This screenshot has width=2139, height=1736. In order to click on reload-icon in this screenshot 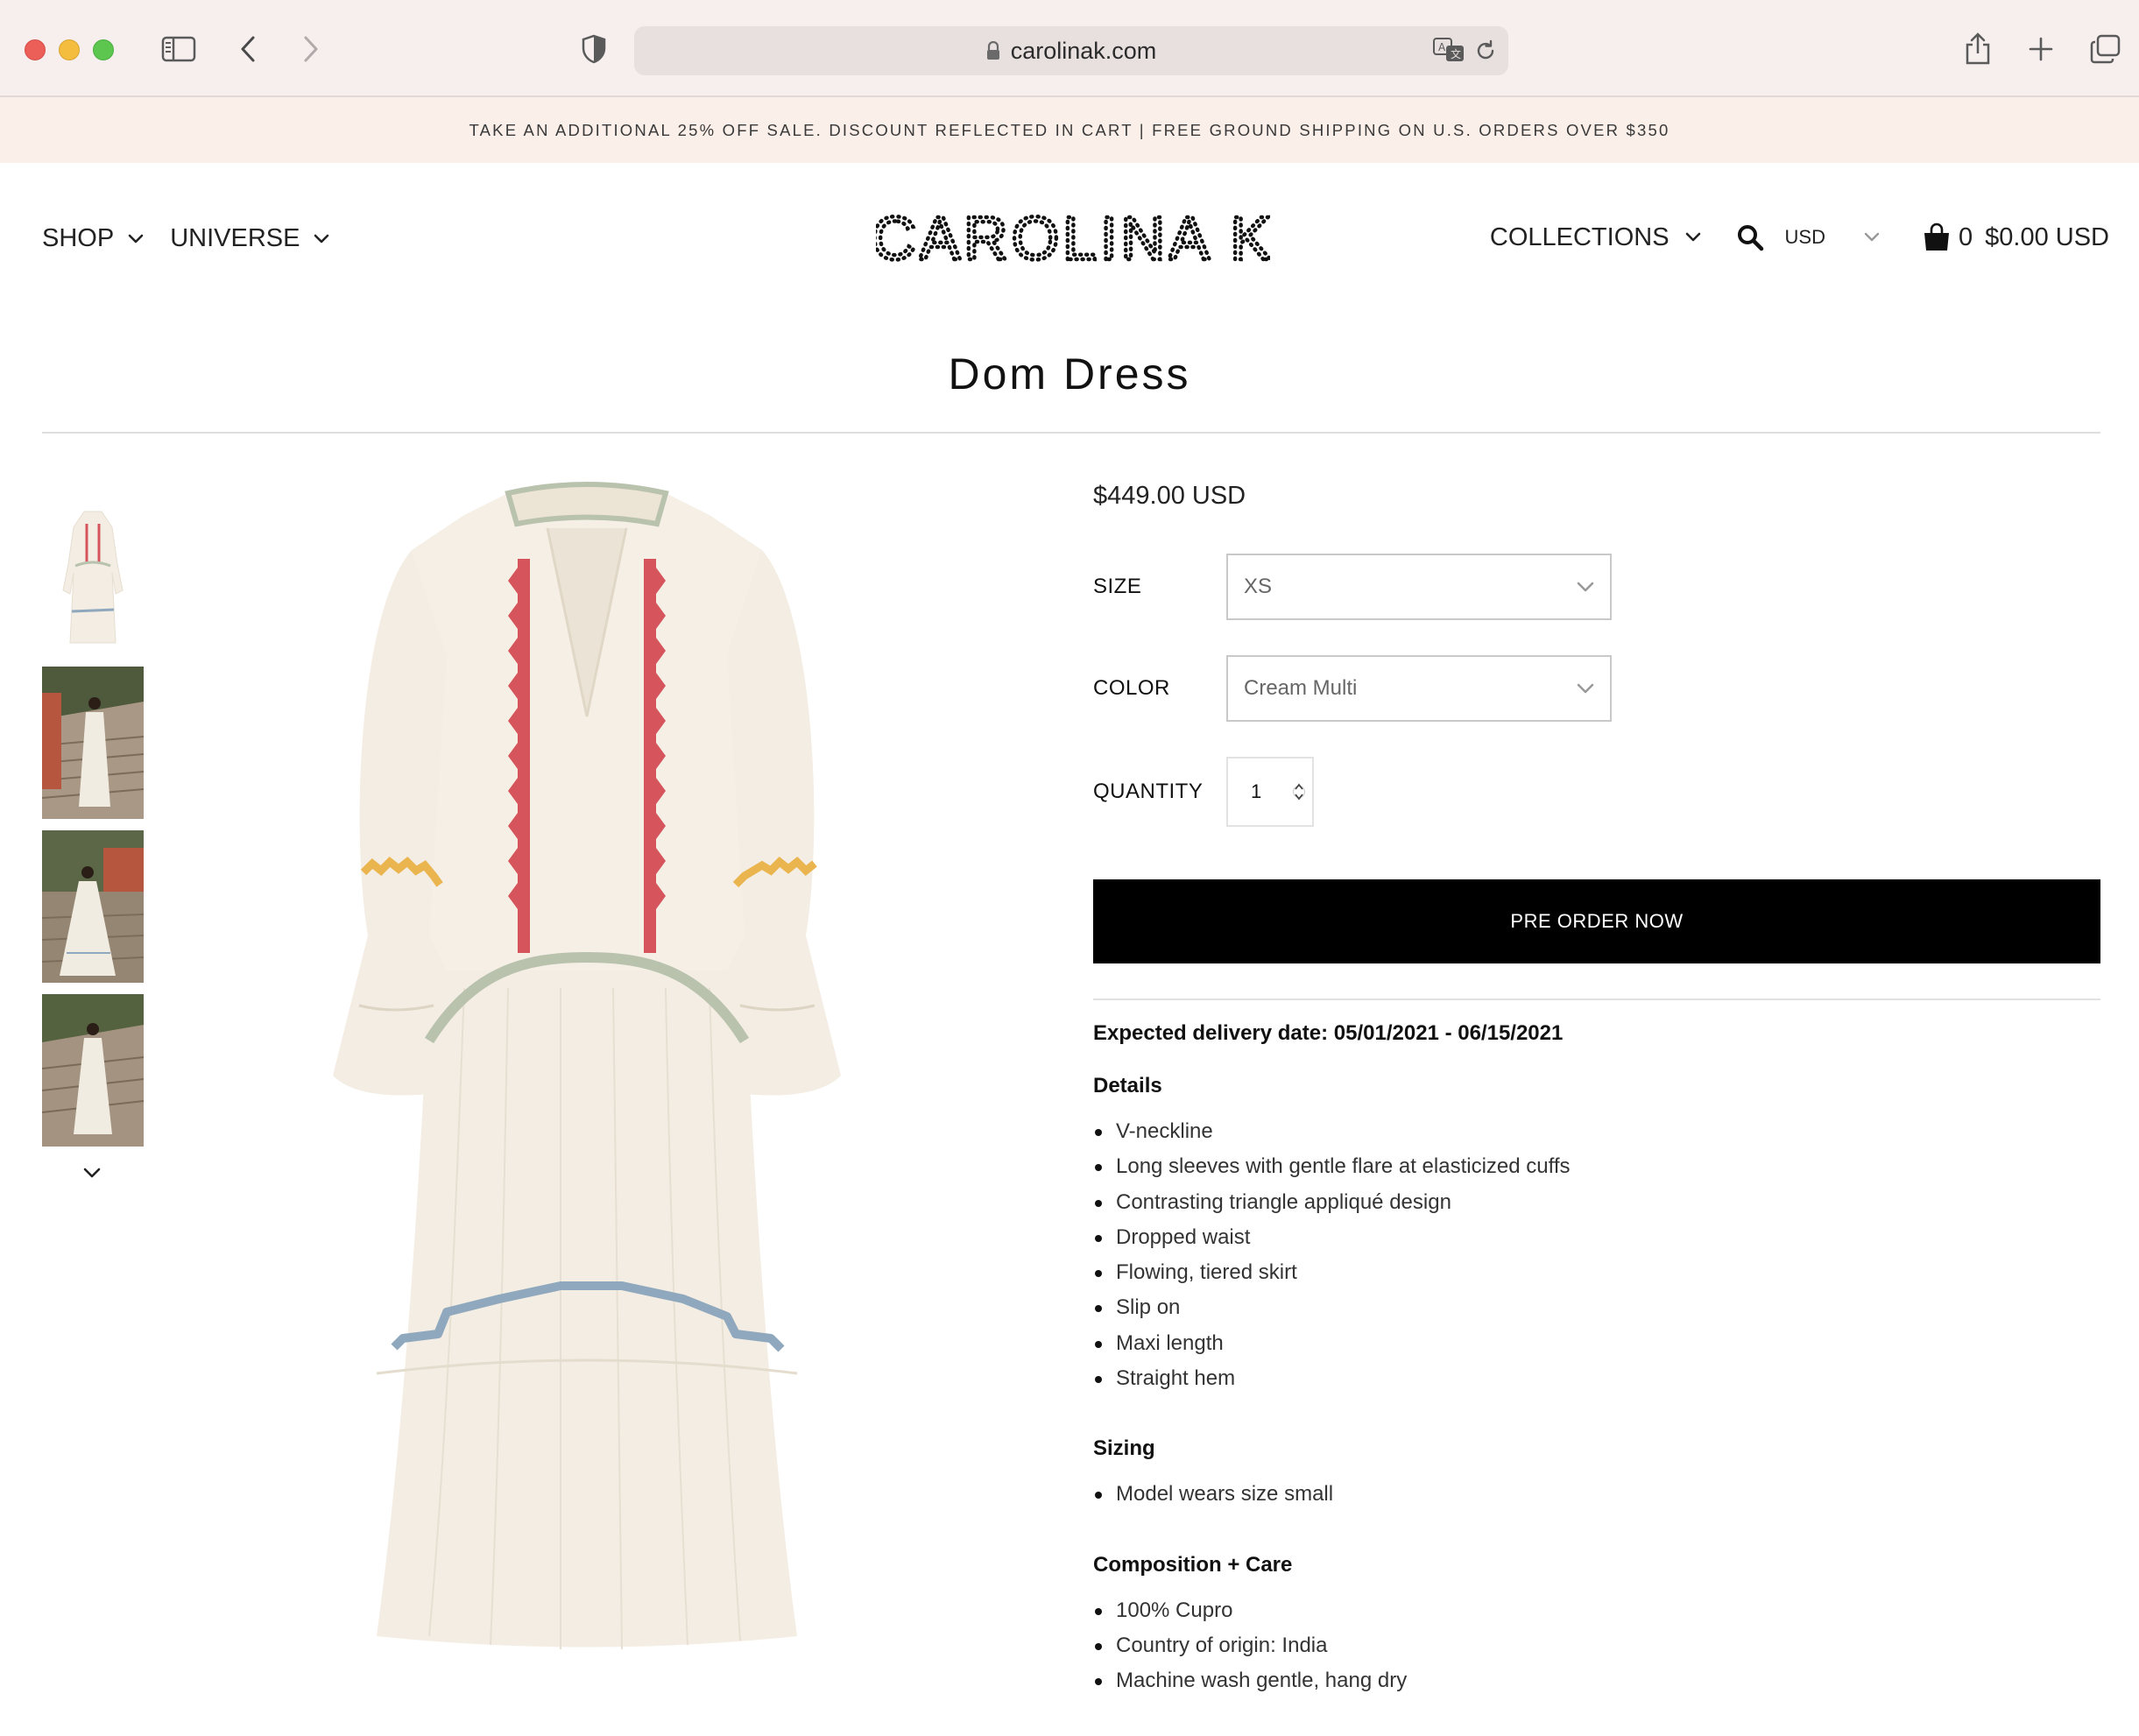, I will do `click(1485, 51)`.